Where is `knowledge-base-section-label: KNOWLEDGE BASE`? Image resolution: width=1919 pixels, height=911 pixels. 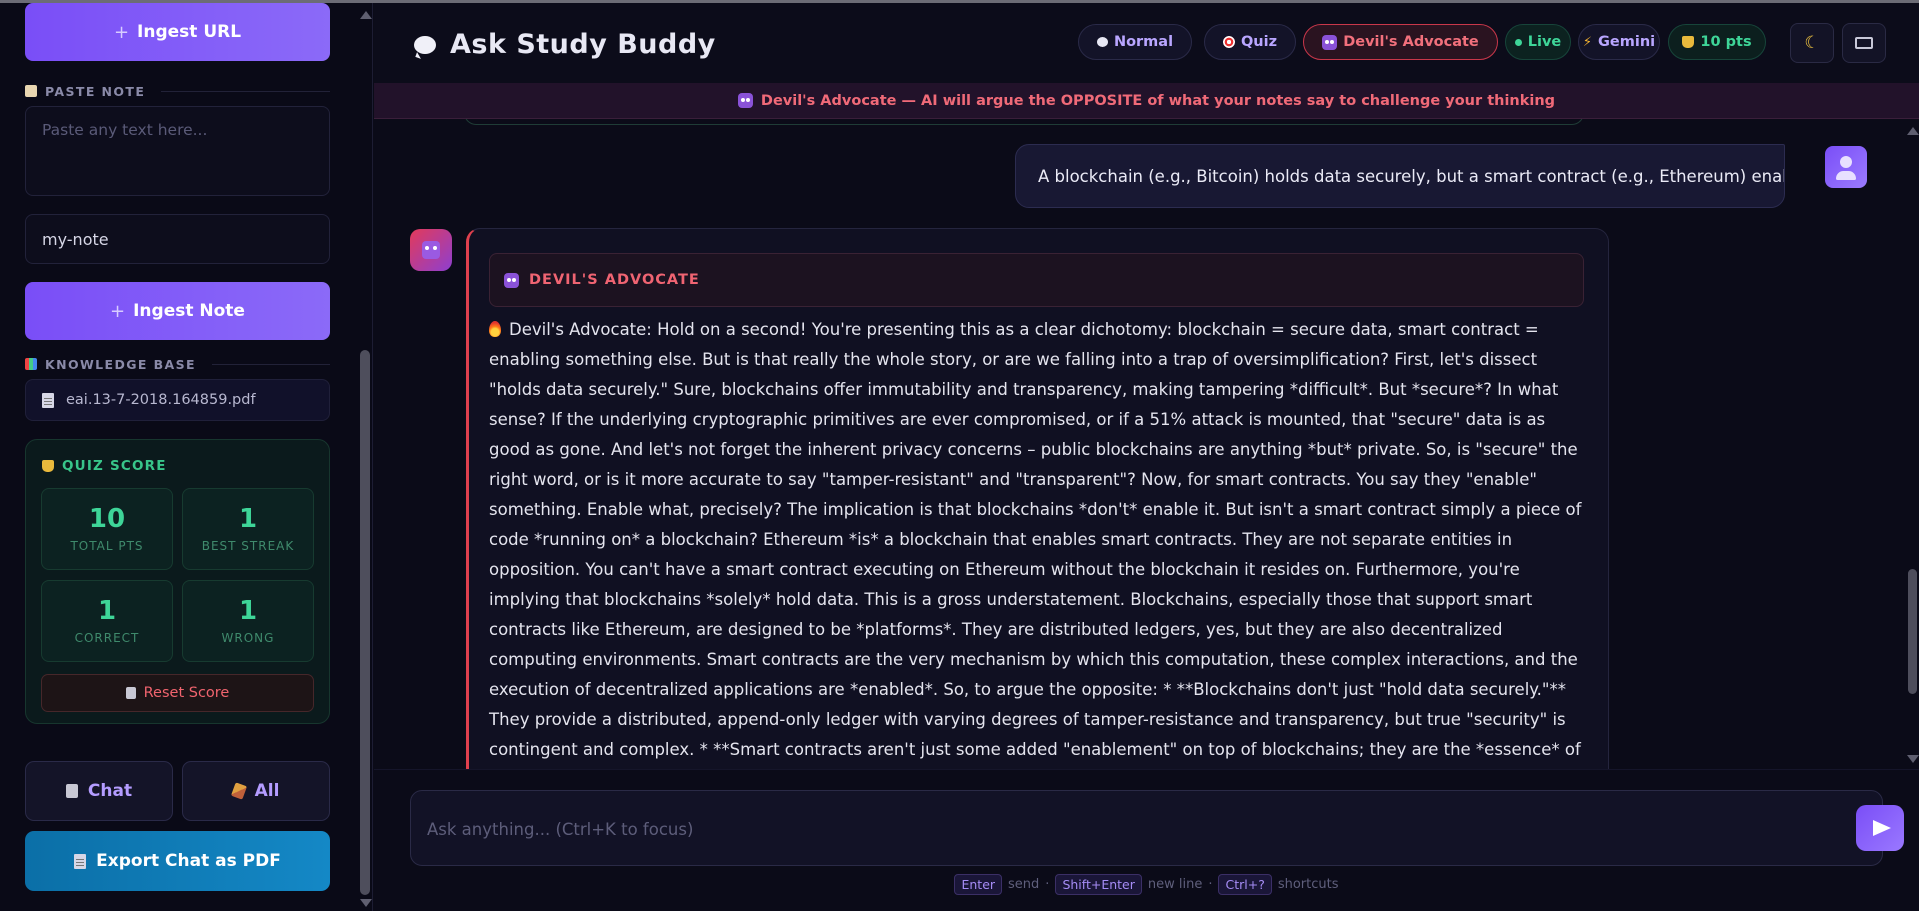 knowledge-base-section-label: KNOWLEDGE BASE is located at coordinates (177, 364).